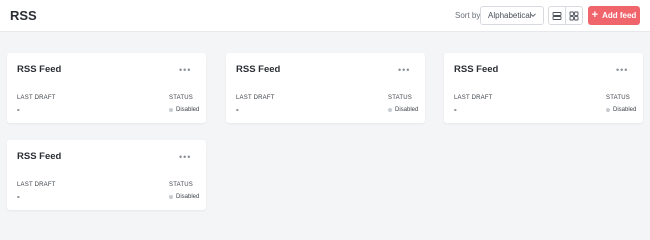 The width and height of the screenshot is (650, 240). I want to click on page-title: RSS, so click(23, 15).